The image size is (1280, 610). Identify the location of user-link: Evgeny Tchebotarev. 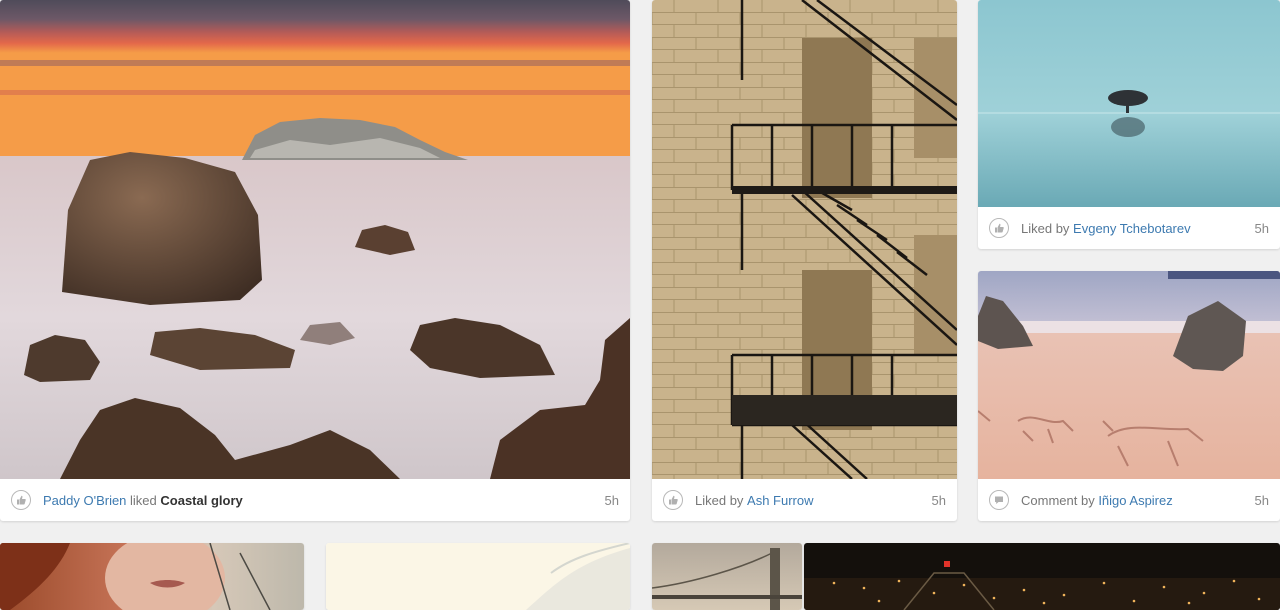
(1132, 228).